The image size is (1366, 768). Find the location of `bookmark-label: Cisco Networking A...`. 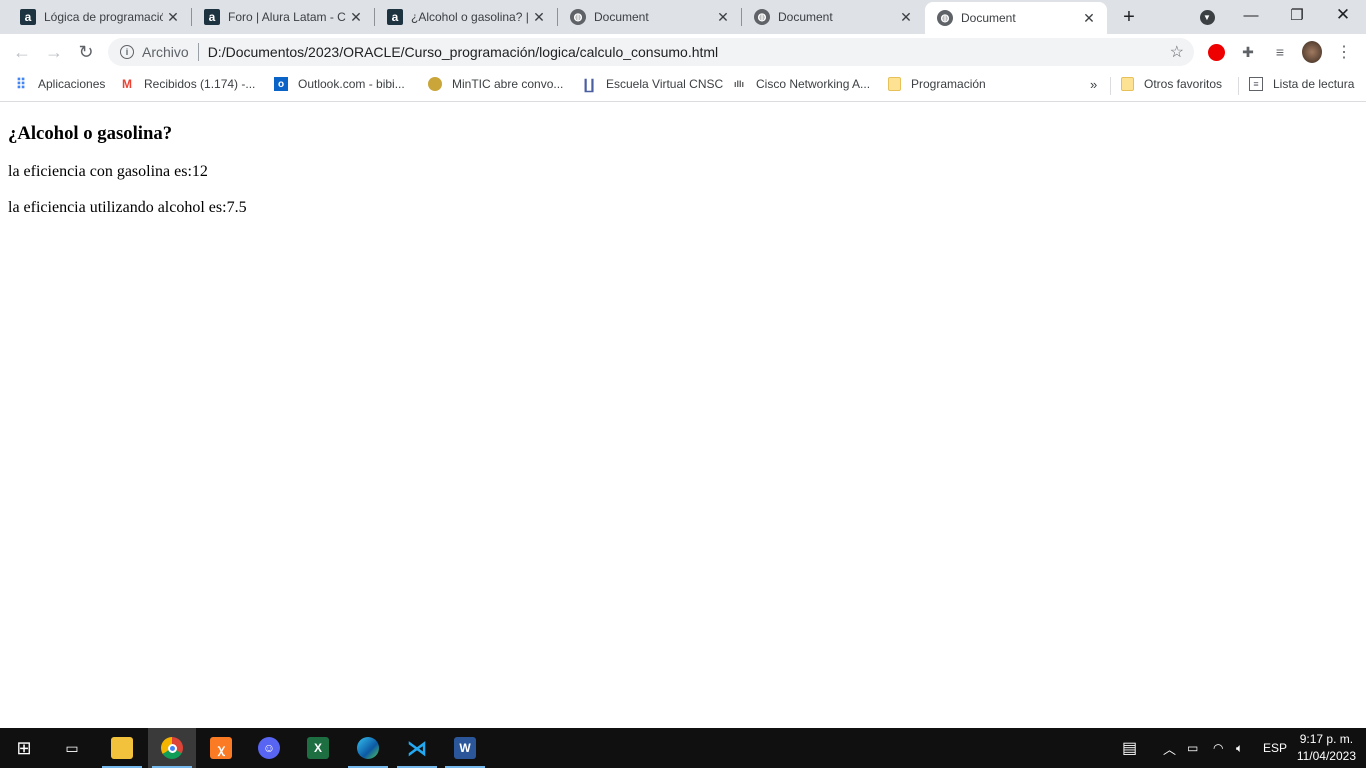

bookmark-label: Cisco Networking A... is located at coordinates (813, 84).